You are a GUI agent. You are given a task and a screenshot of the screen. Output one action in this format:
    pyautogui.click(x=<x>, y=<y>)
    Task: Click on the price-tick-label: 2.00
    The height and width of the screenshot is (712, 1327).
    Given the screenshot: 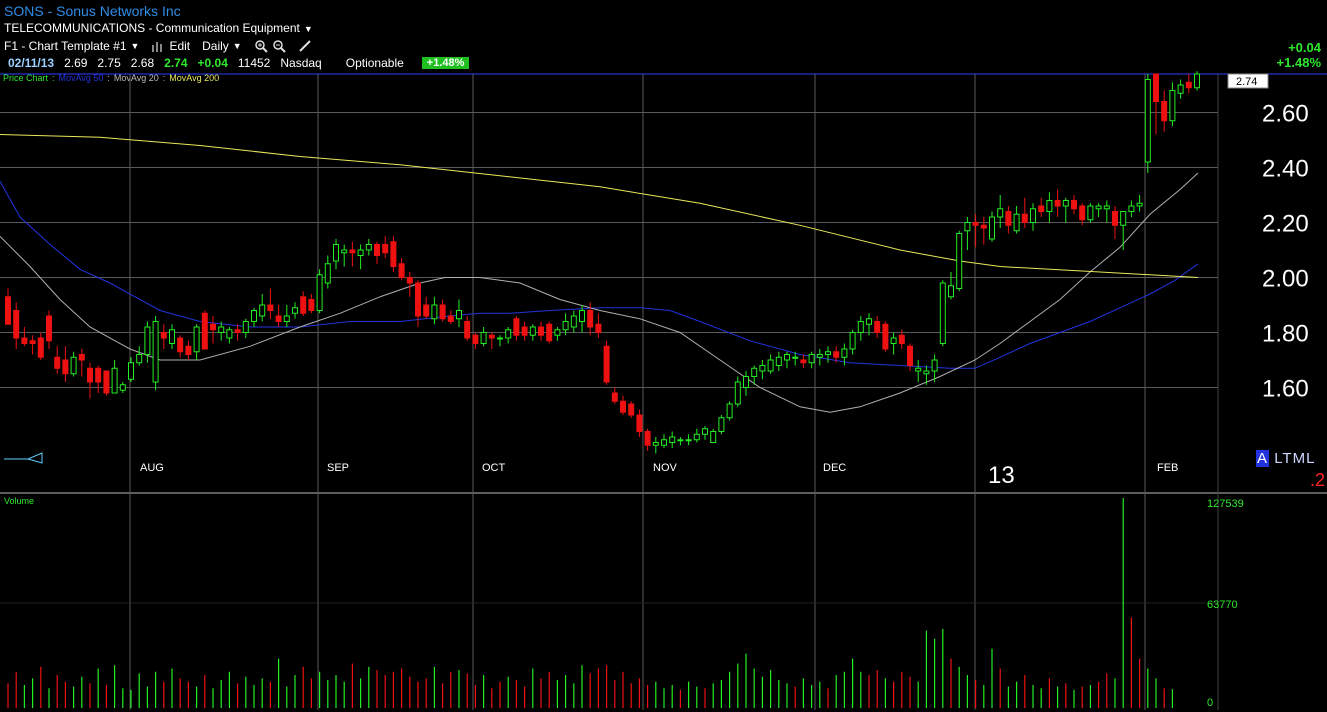 What is the action you would take?
    pyautogui.click(x=1285, y=279)
    